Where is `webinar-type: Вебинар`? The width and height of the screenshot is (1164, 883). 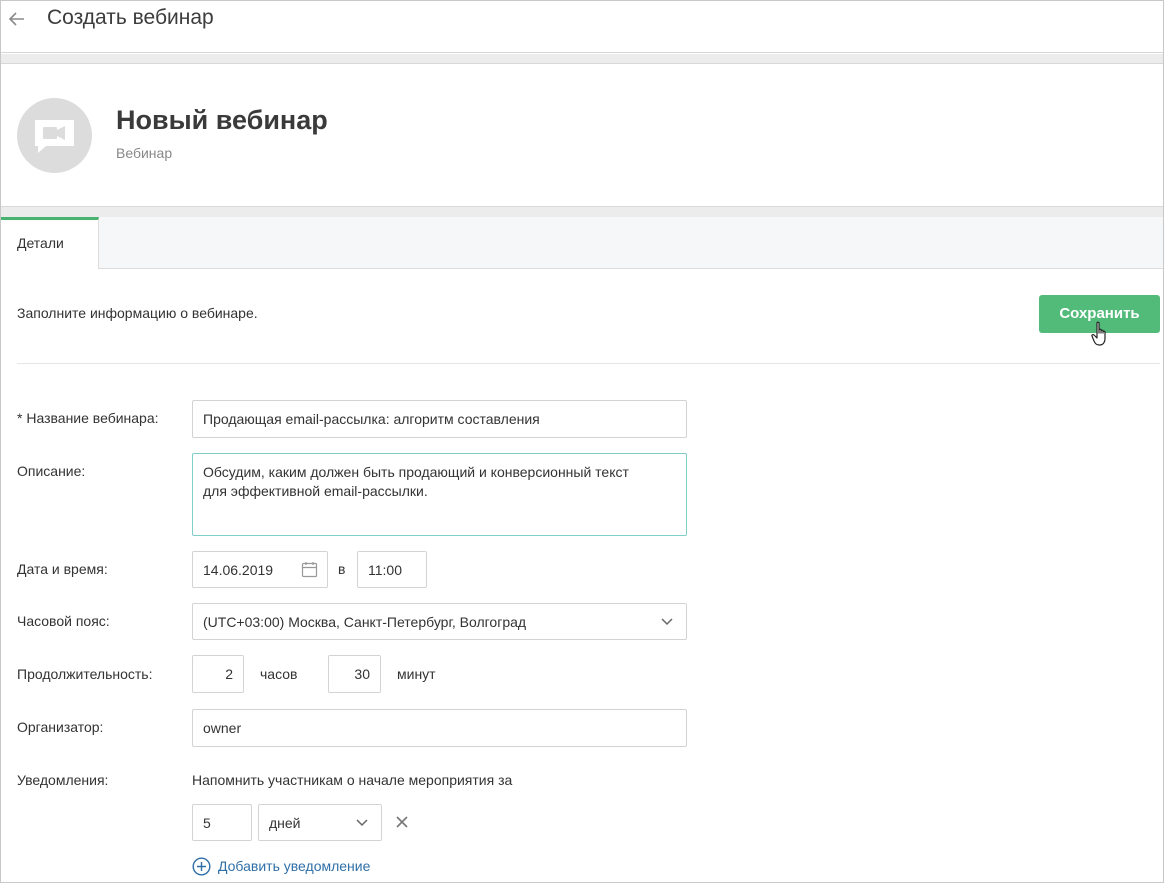
webinar-type: Вебинар is located at coordinates (144, 153).